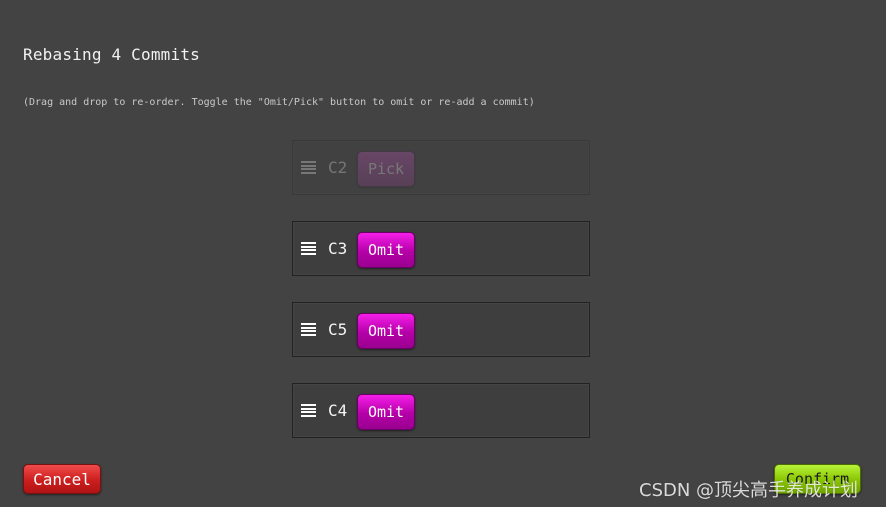  What do you see at coordinates (338, 410) in the screenshot?
I see `commit-id: C4` at bounding box center [338, 410].